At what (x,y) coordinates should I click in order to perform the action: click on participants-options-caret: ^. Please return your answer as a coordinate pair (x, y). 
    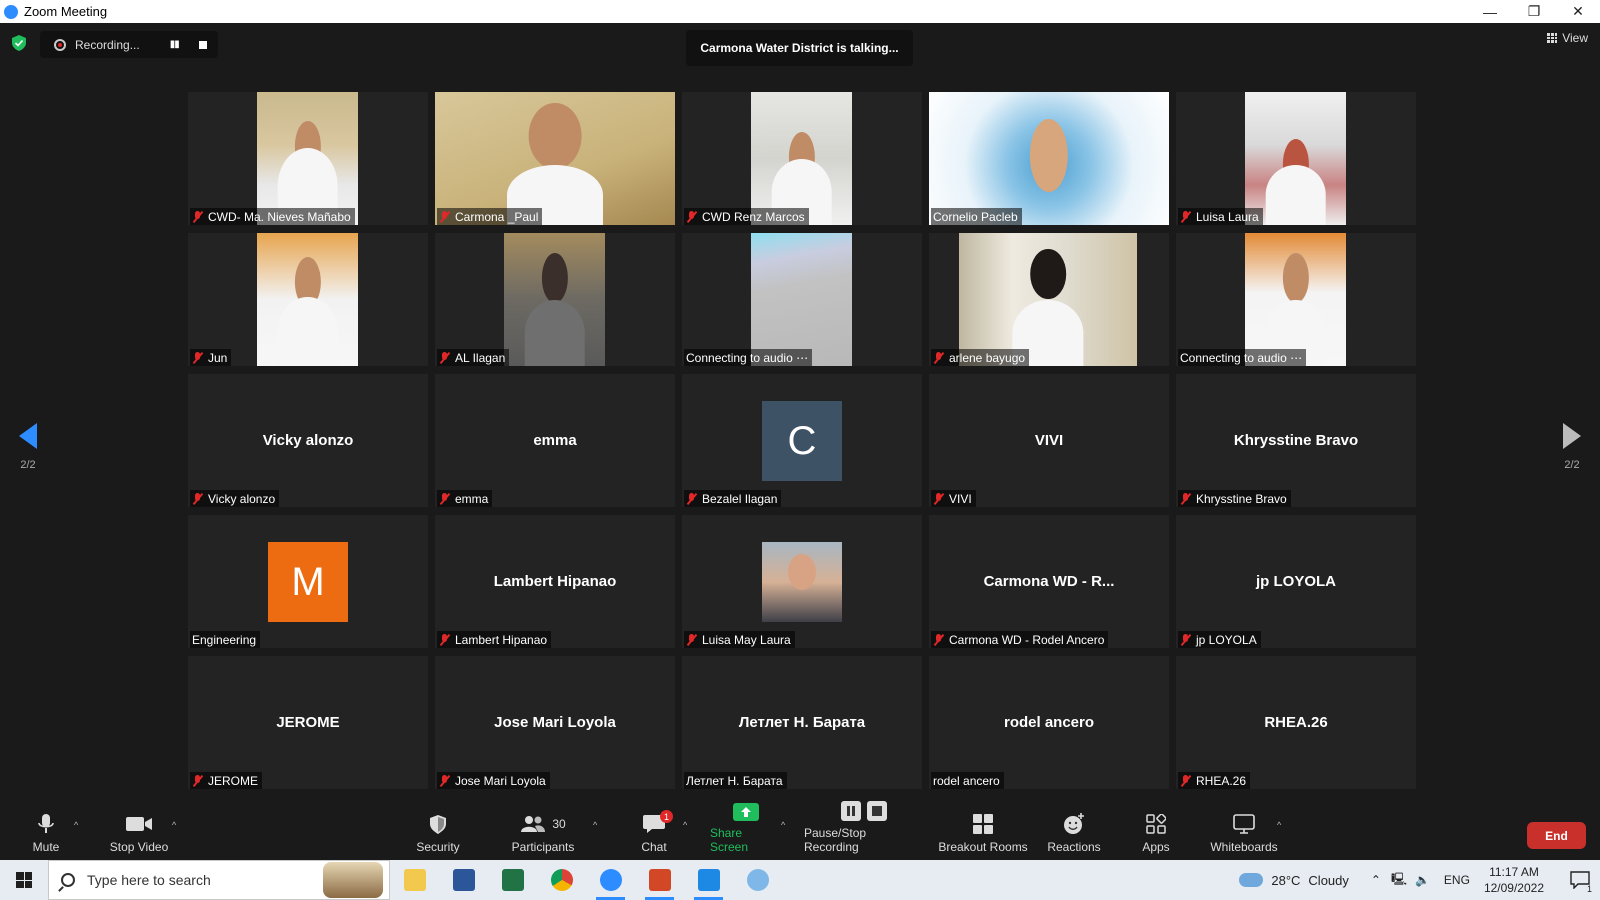
    Looking at the image, I should click on (595, 825).